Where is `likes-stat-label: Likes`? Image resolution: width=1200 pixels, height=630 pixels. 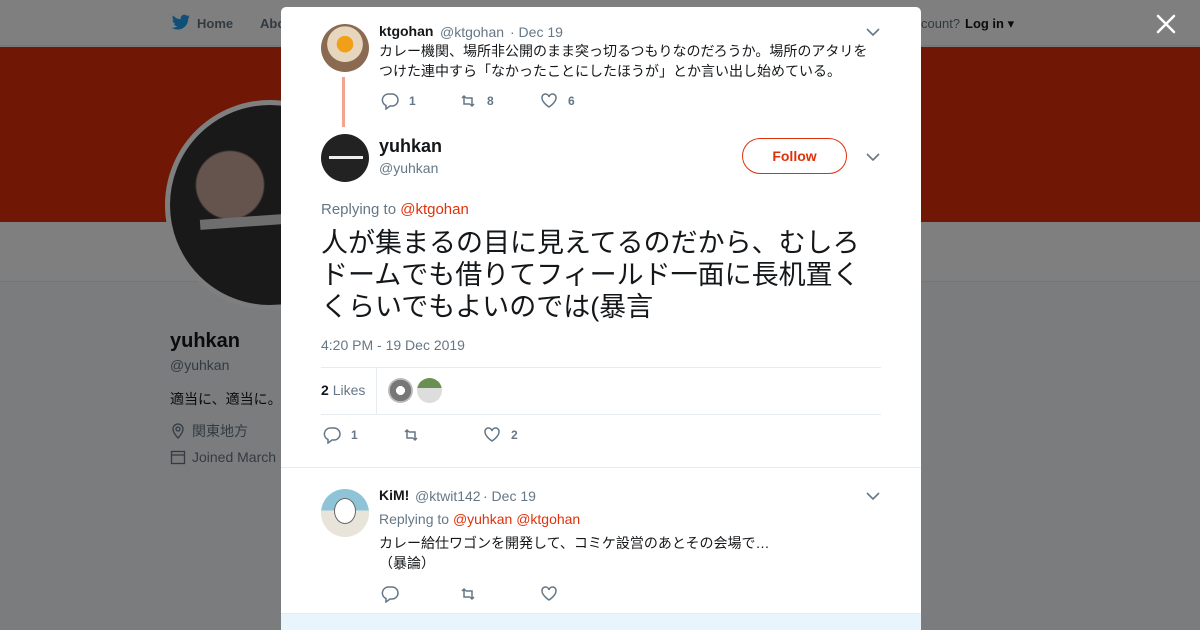
likes-stat-label: Likes is located at coordinates (349, 390).